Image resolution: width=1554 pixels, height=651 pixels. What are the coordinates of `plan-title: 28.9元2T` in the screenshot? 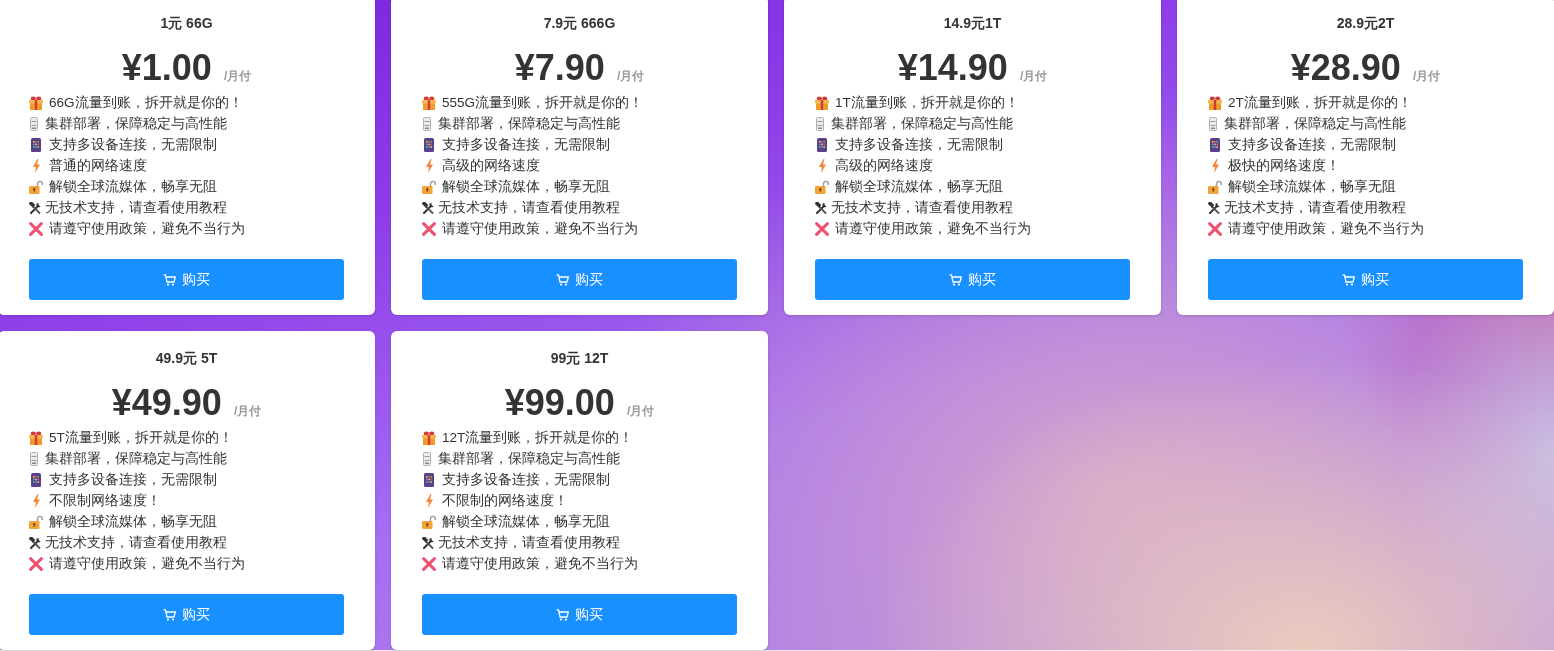 It's located at (1365, 23).